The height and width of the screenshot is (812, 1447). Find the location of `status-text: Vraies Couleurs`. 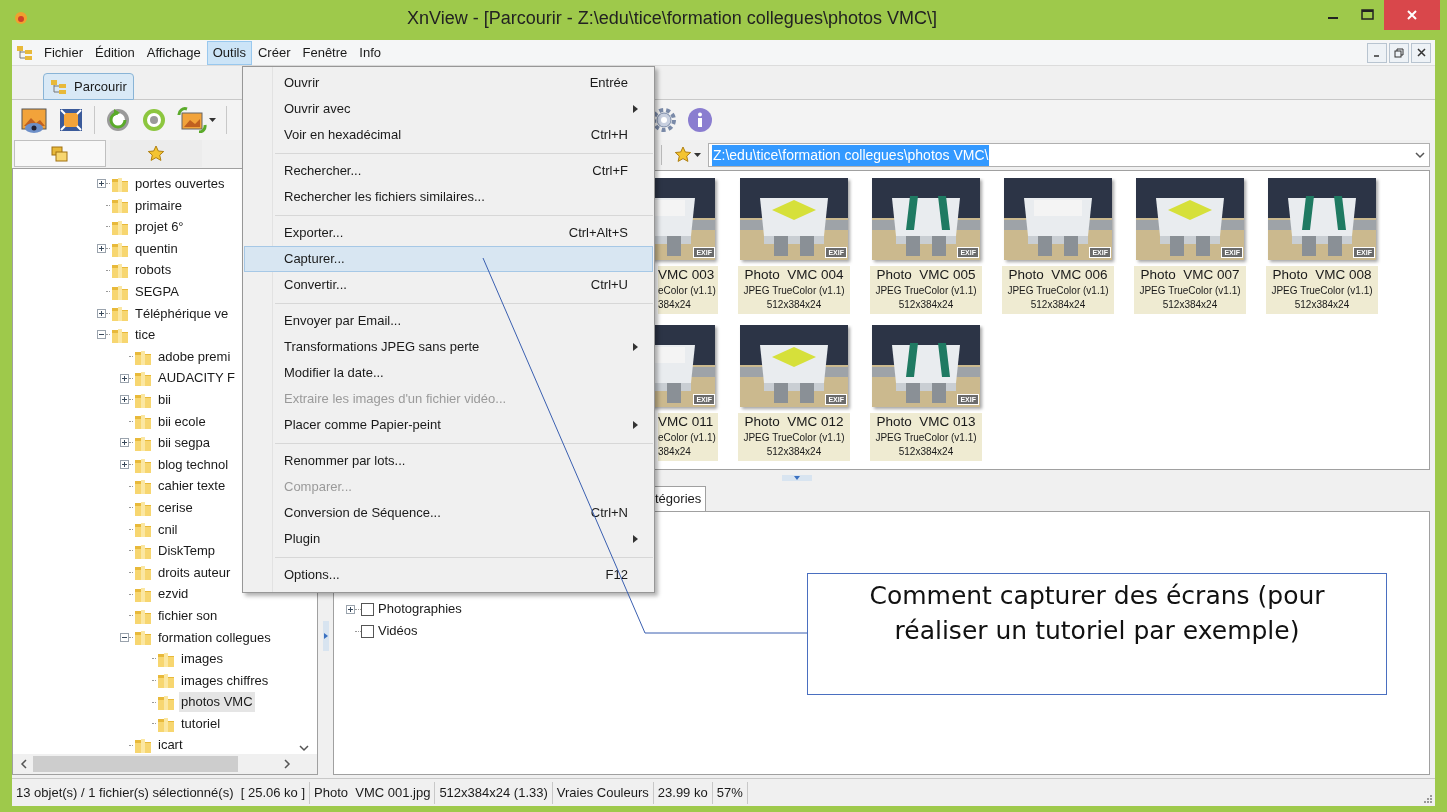

status-text: Vraies Couleurs is located at coordinates (603, 792).